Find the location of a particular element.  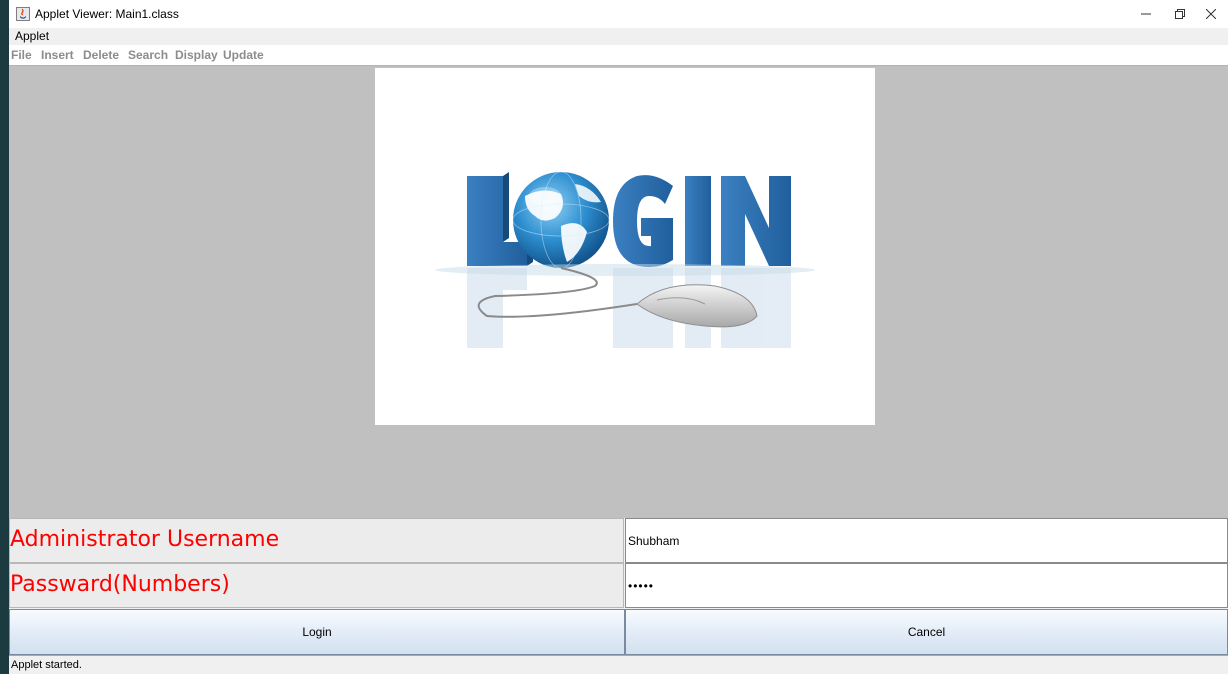

close-icon is located at coordinates (1211, 14).